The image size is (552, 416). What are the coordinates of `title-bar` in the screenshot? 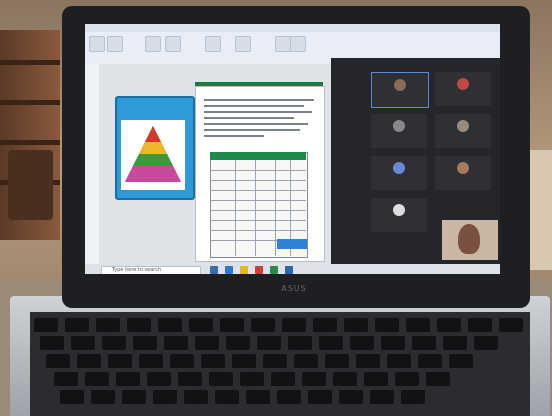 It's located at (292, 28).